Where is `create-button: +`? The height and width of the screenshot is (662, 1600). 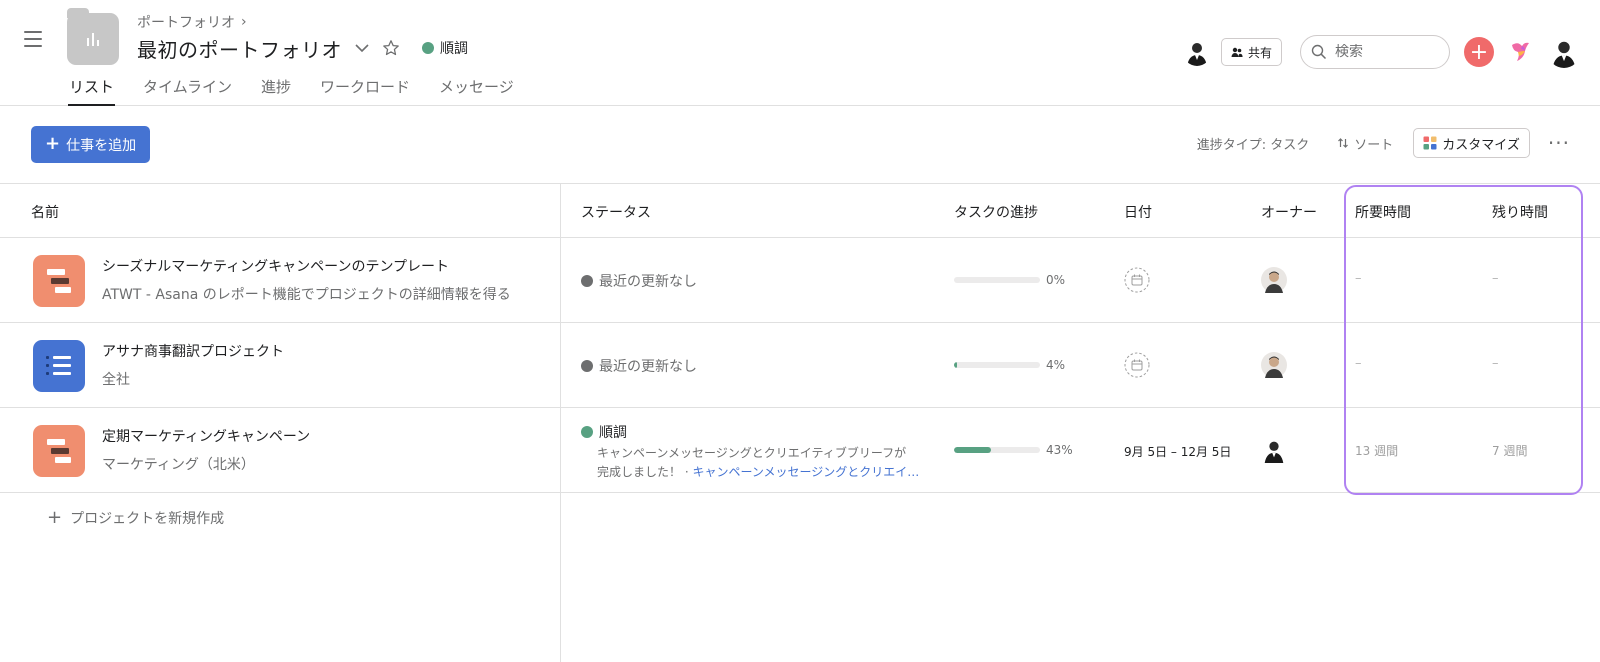 create-button: + is located at coordinates (1479, 52).